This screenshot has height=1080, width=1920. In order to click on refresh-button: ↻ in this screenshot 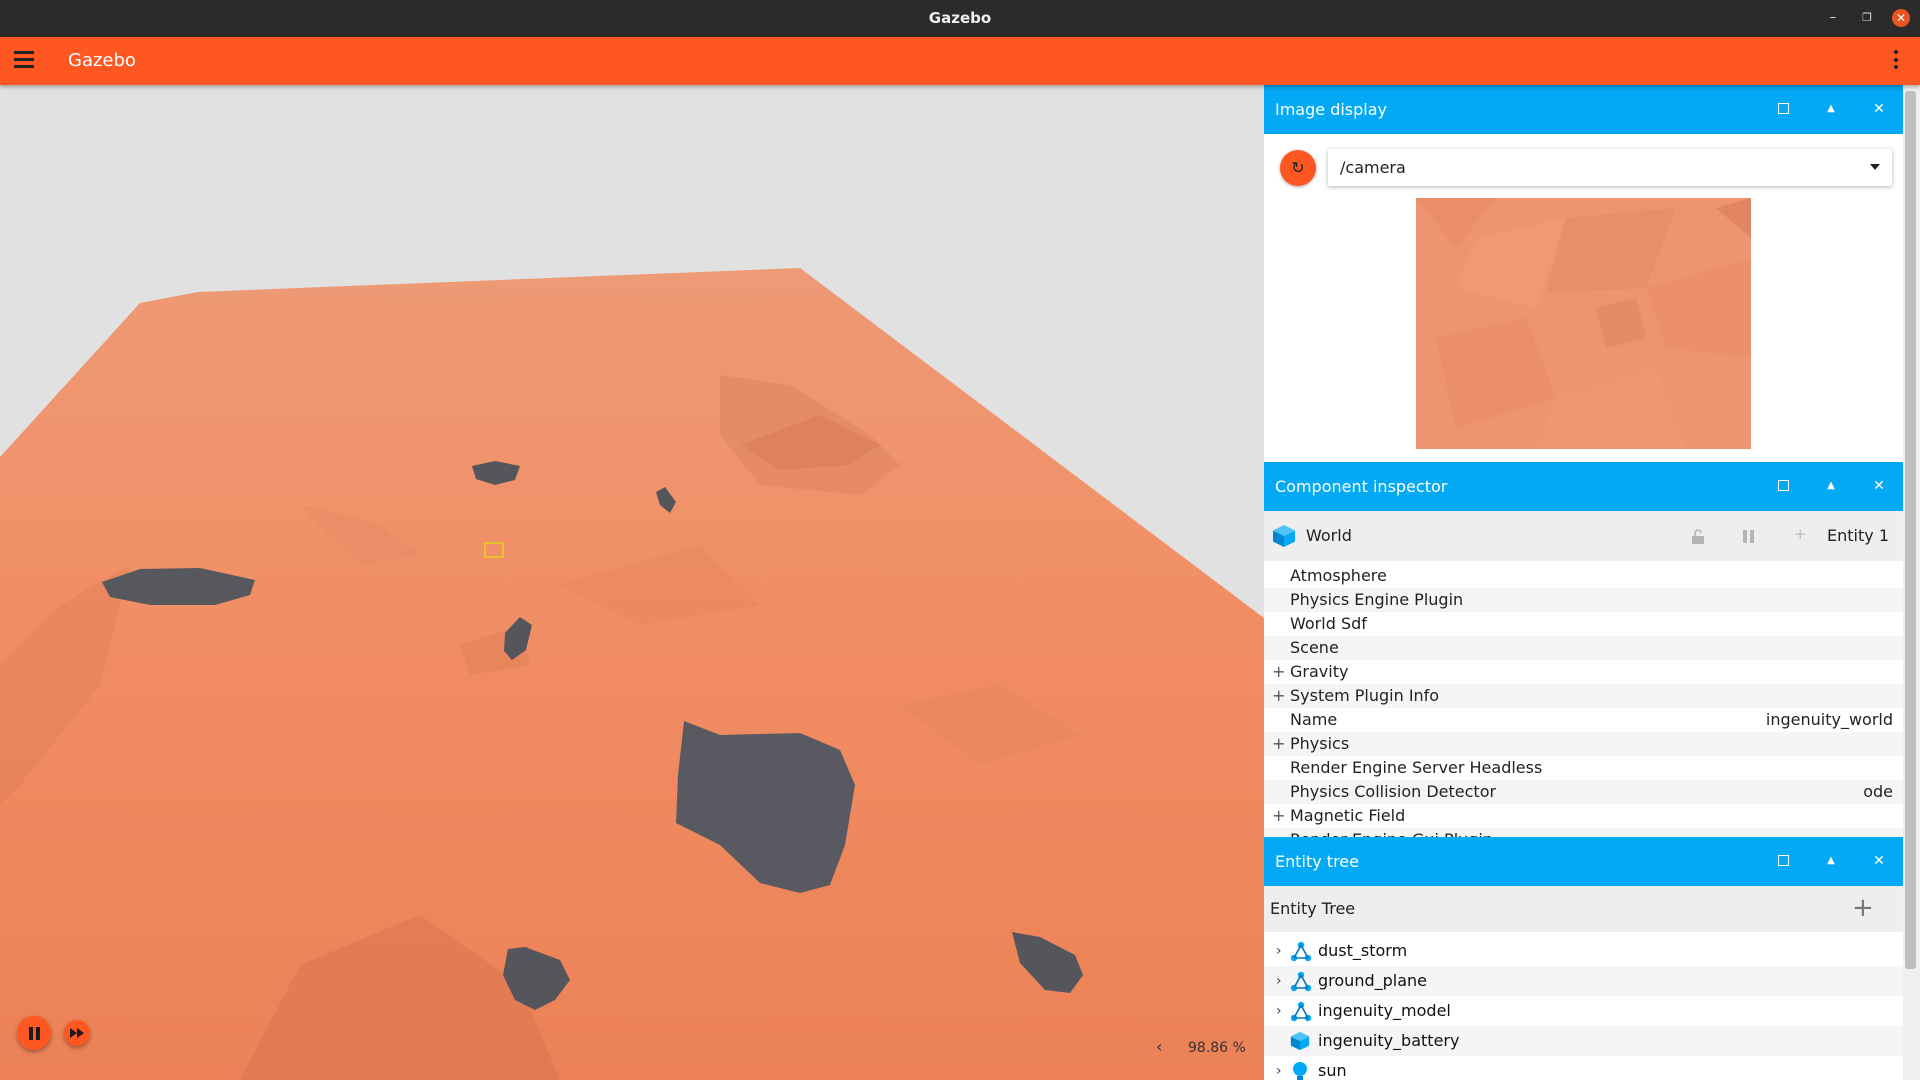, I will do `click(1298, 168)`.